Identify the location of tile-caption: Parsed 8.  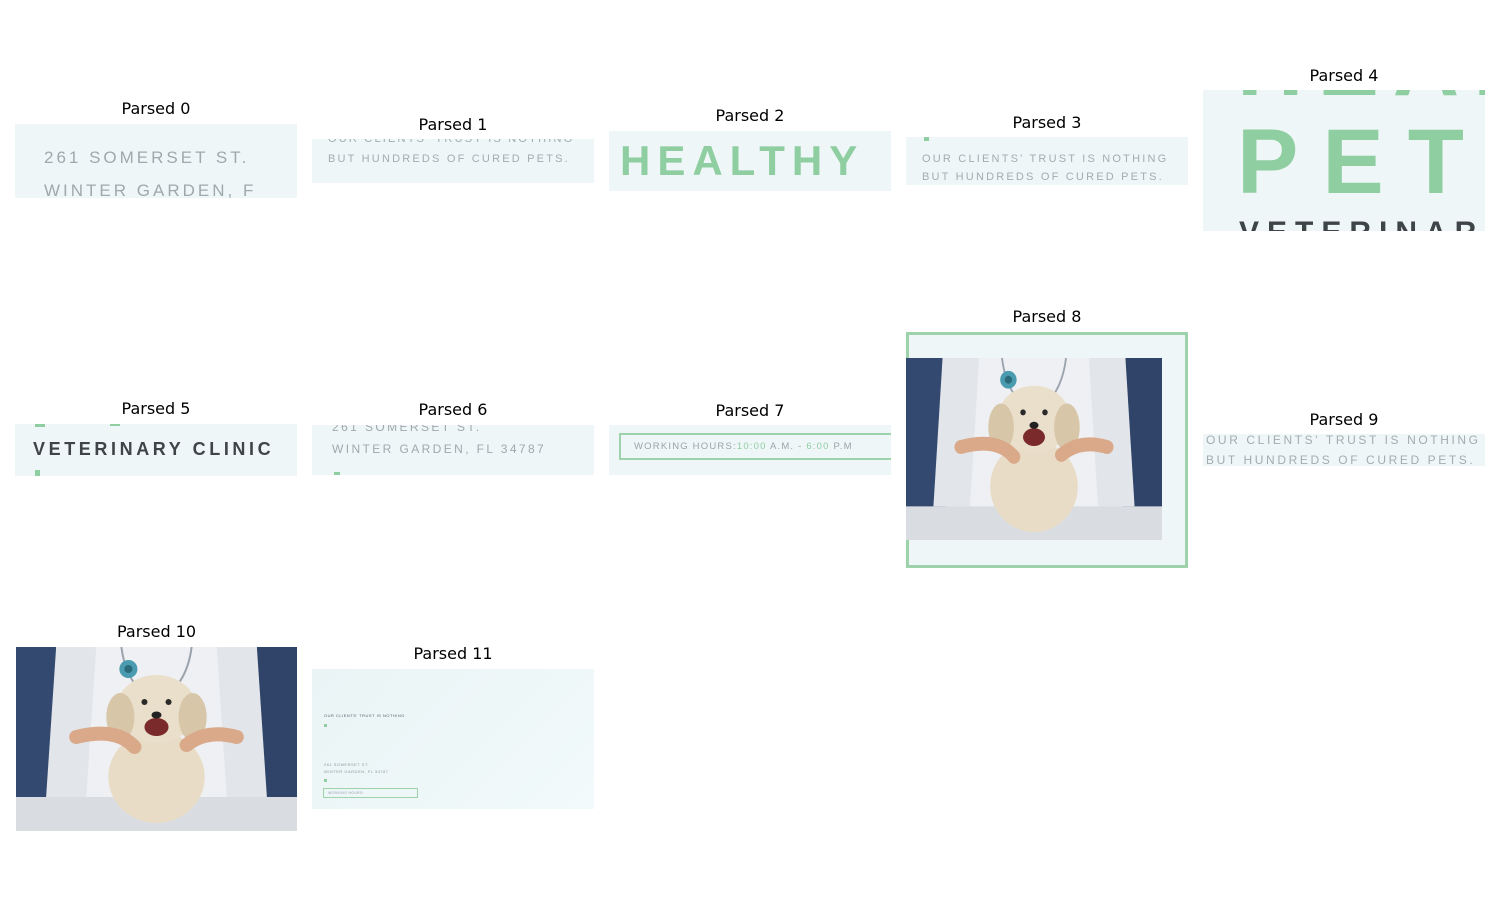
(1047, 316).